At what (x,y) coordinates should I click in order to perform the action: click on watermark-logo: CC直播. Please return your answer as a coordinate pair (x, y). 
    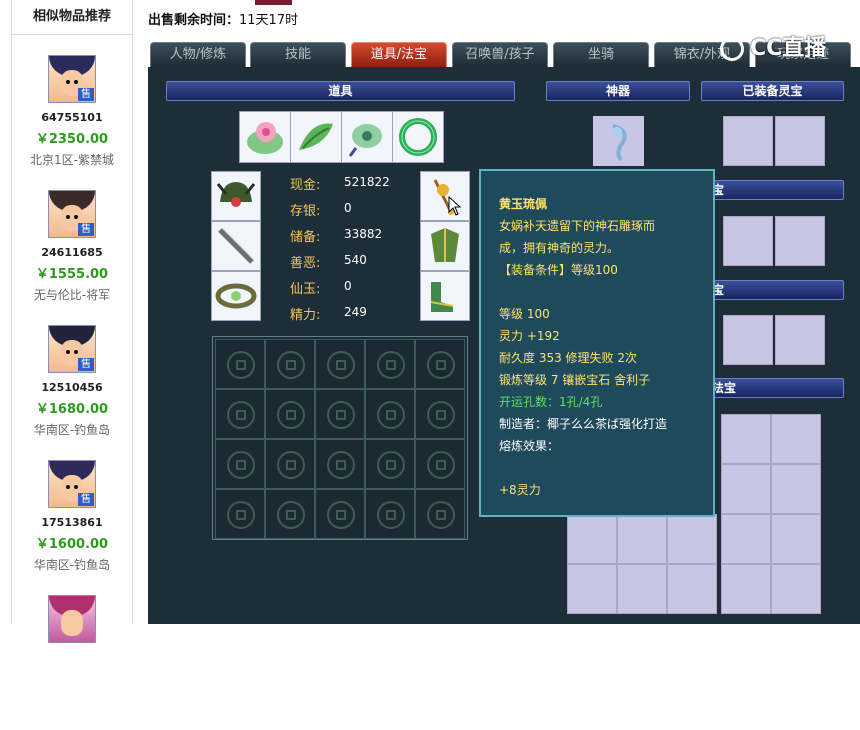
    Looking at the image, I should click on (788, 49).